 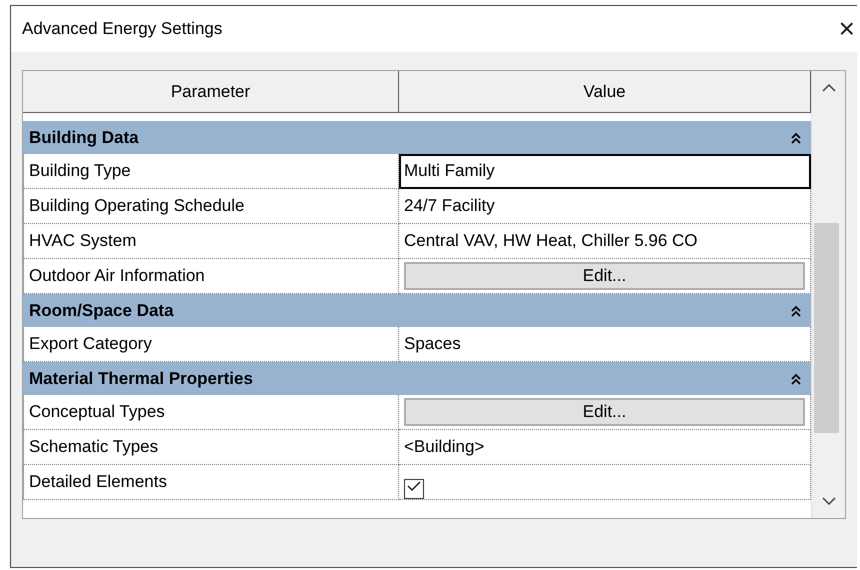 What do you see at coordinates (211, 92) in the screenshot?
I see `column-header: Parameter` at bounding box center [211, 92].